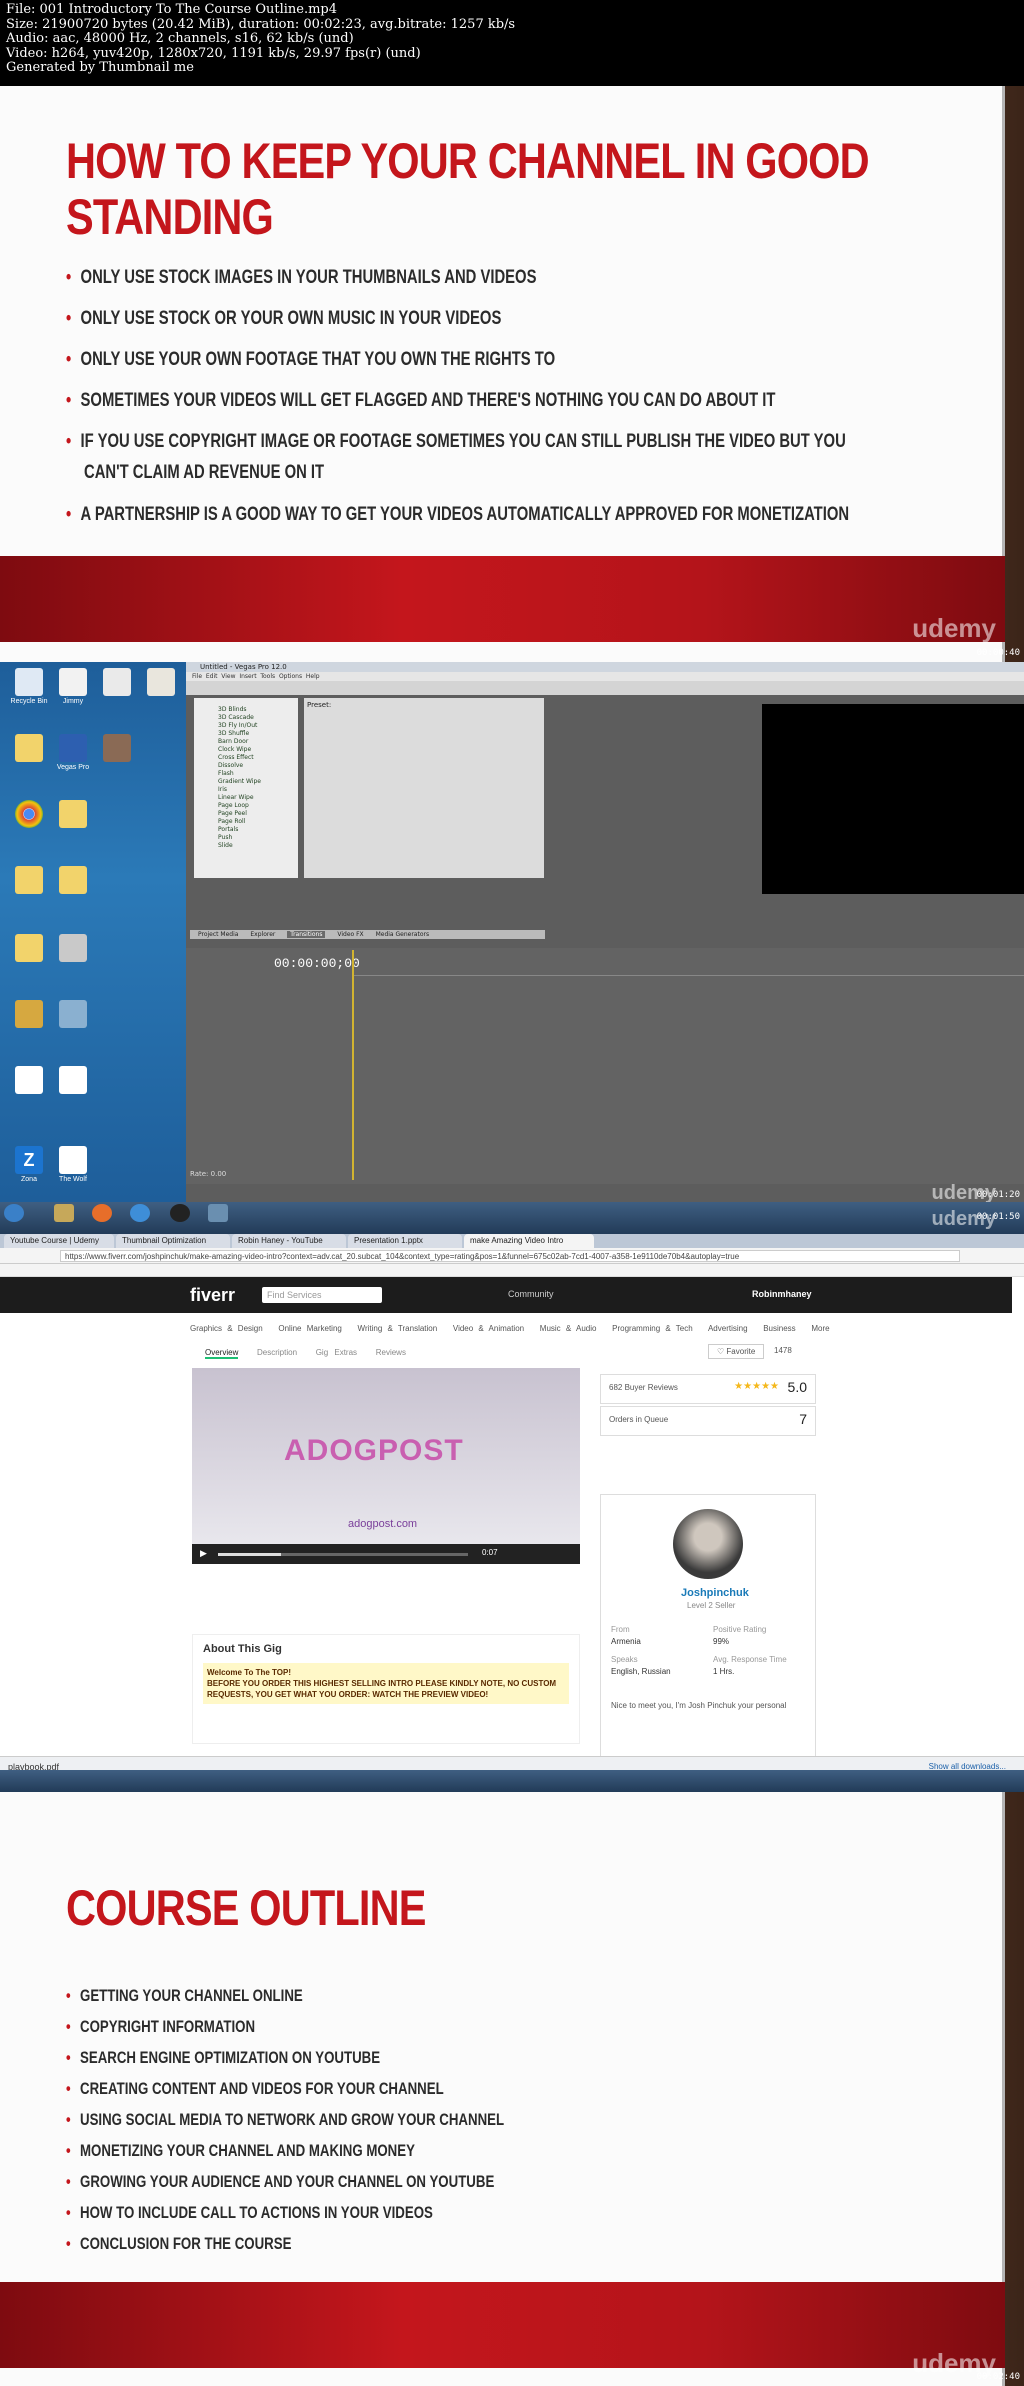  Describe the element at coordinates (490, 1552) in the screenshot. I see `video-time: 0:07` at that location.